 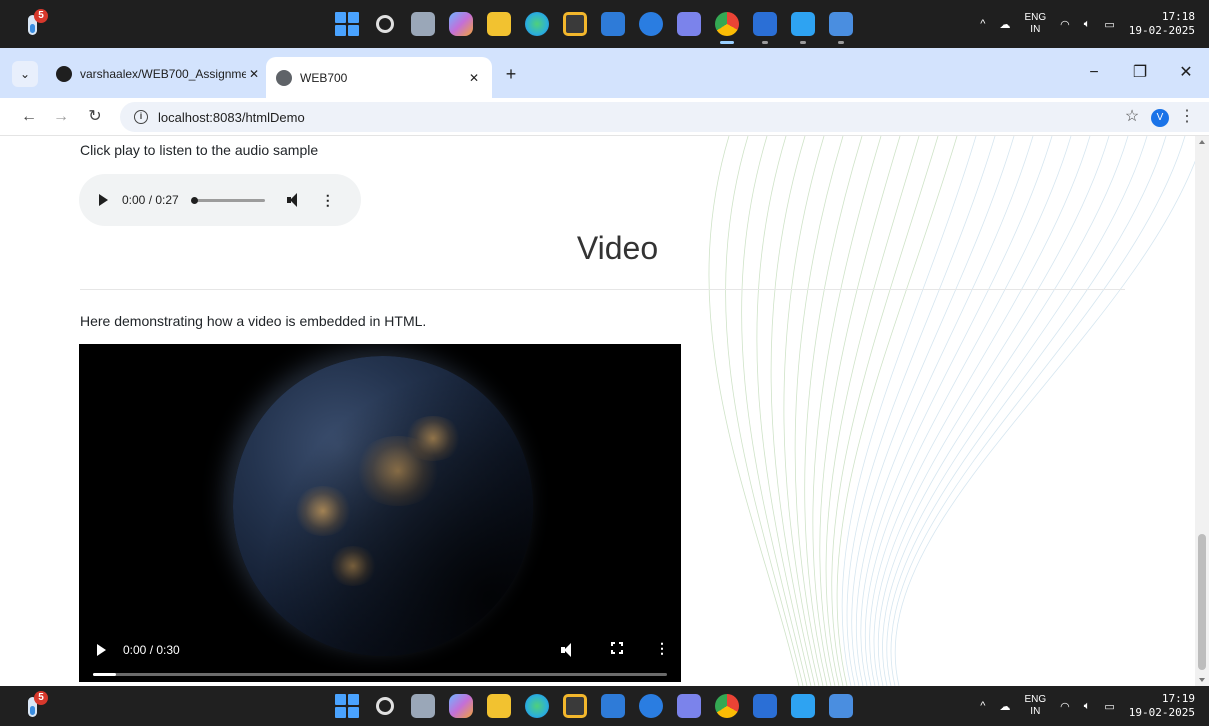 I want to click on clock: 17:19 19-02-2025, so click(x=1162, y=706).